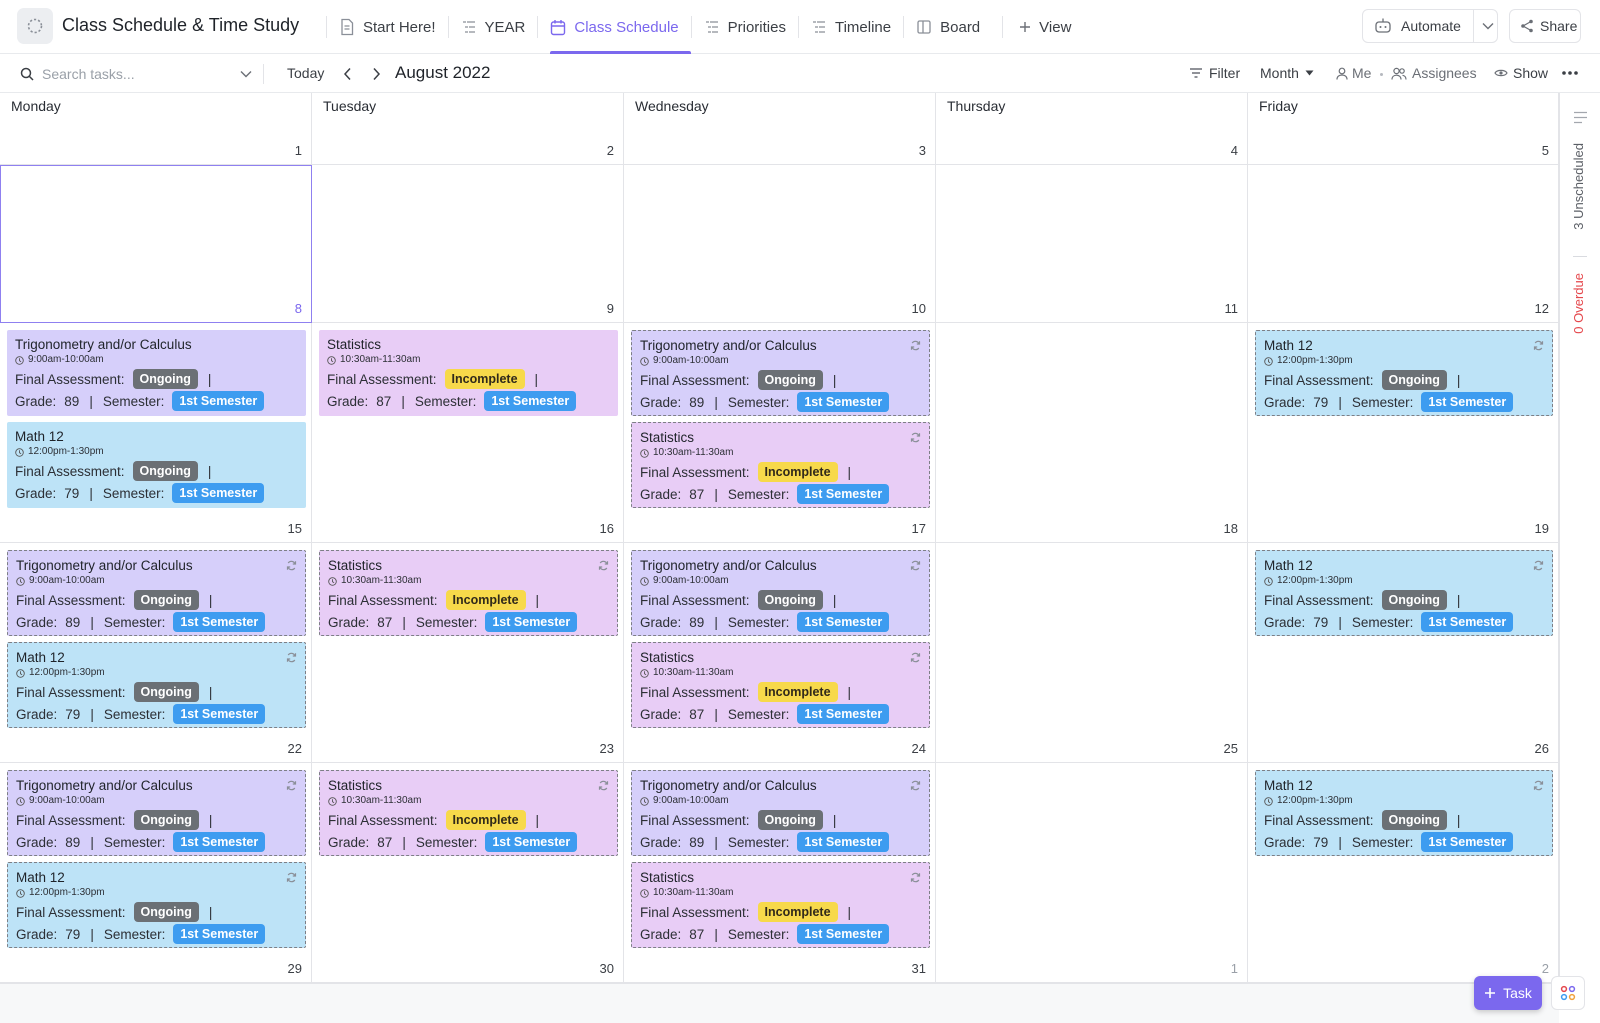 This screenshot has width=1600, height=1023. Describe the element at coordinates (132, 74) in the screenshot. I see `search-input` at that location.